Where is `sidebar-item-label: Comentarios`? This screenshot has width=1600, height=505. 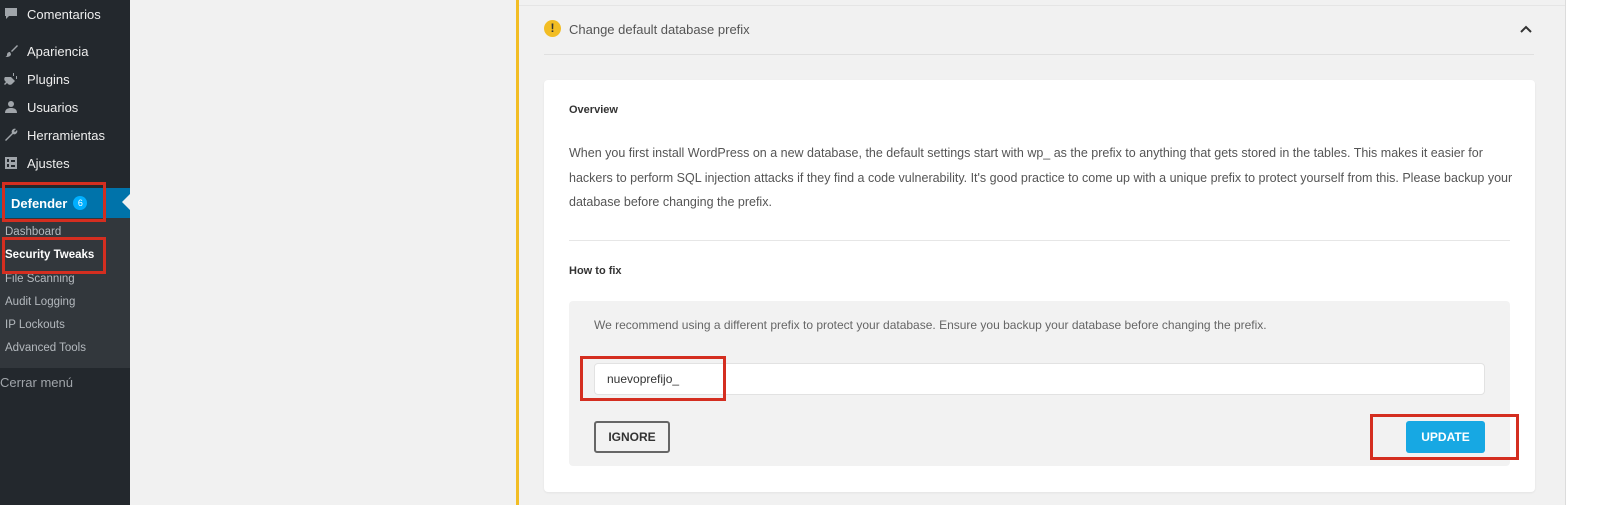 sidebar-item-label: Comentarios is located at coordinates (64, 14).